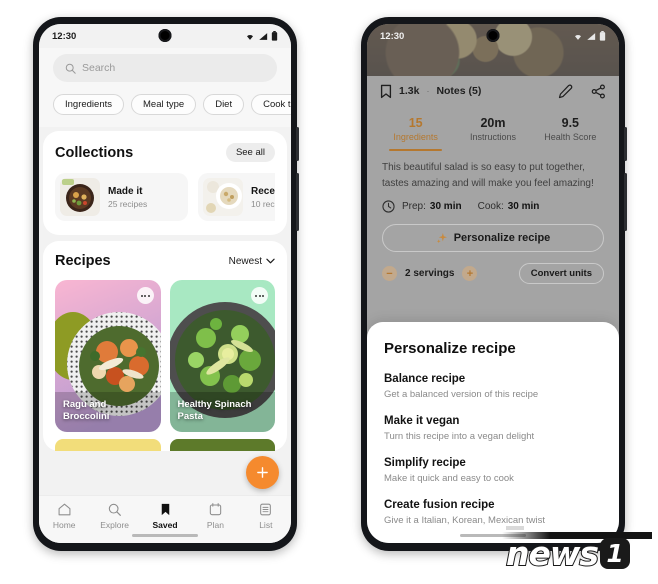 Image resolution: width=658 pixels, height=584 pixels. I want to click on option-subtitle: Give it a Italian, Korean, Mexican twist, so click(465, 520).